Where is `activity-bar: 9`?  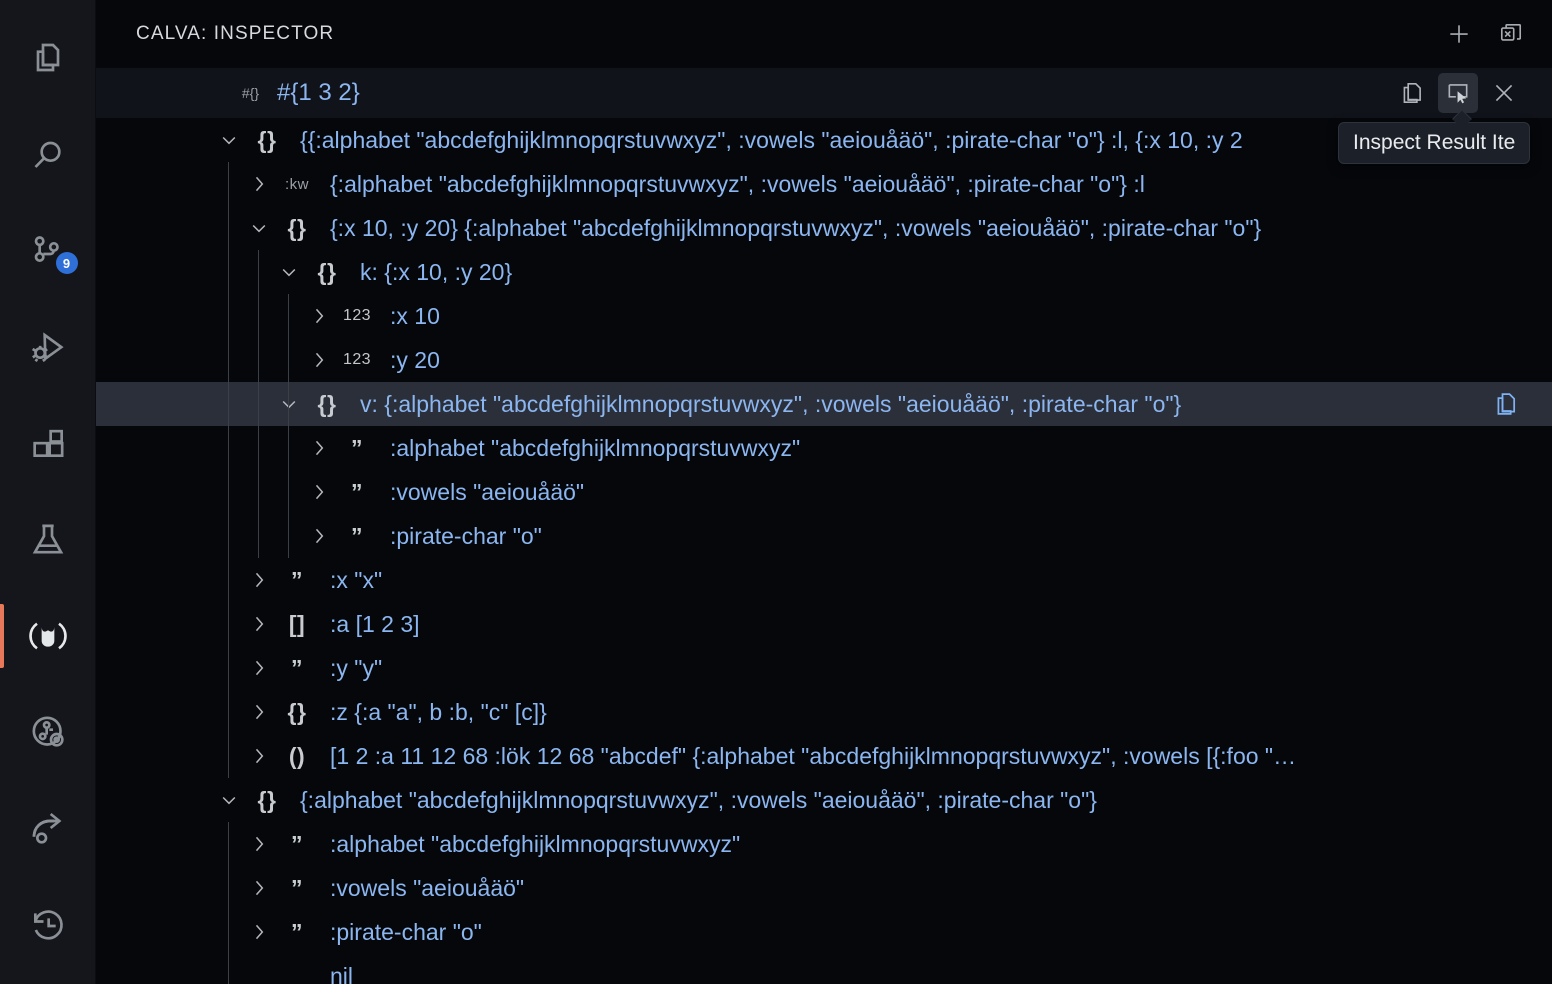 activity-bar: 9 is located at coordinates (48, 492).